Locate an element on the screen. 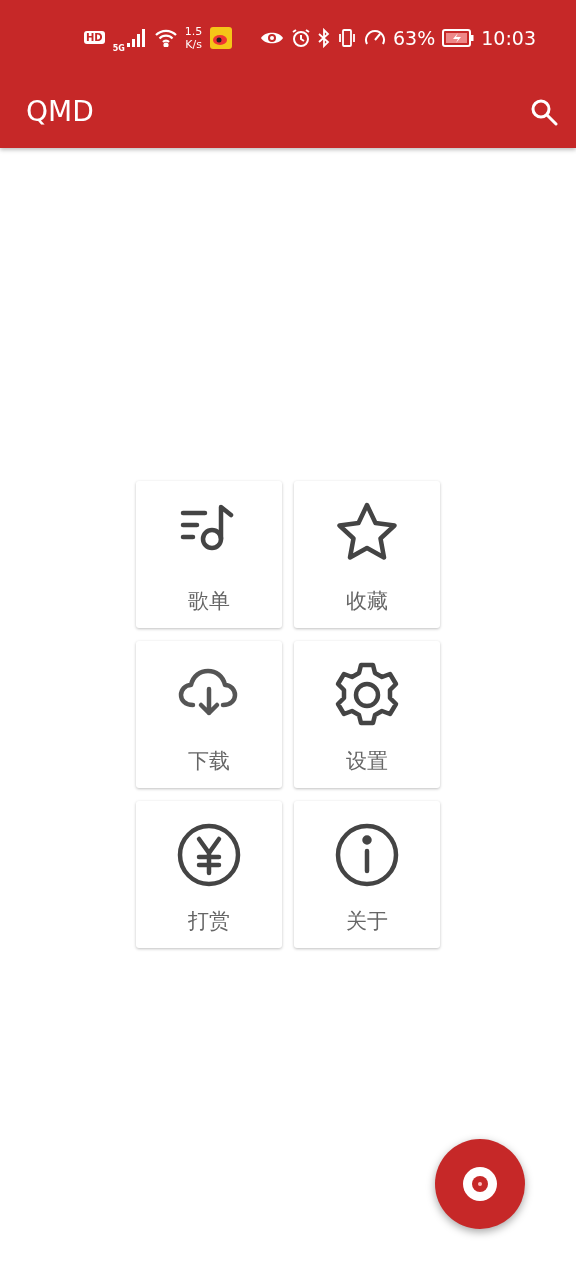 The height and width of the screenshot is (1280, 576). alarm-icon is located at coordinates (301, 37).